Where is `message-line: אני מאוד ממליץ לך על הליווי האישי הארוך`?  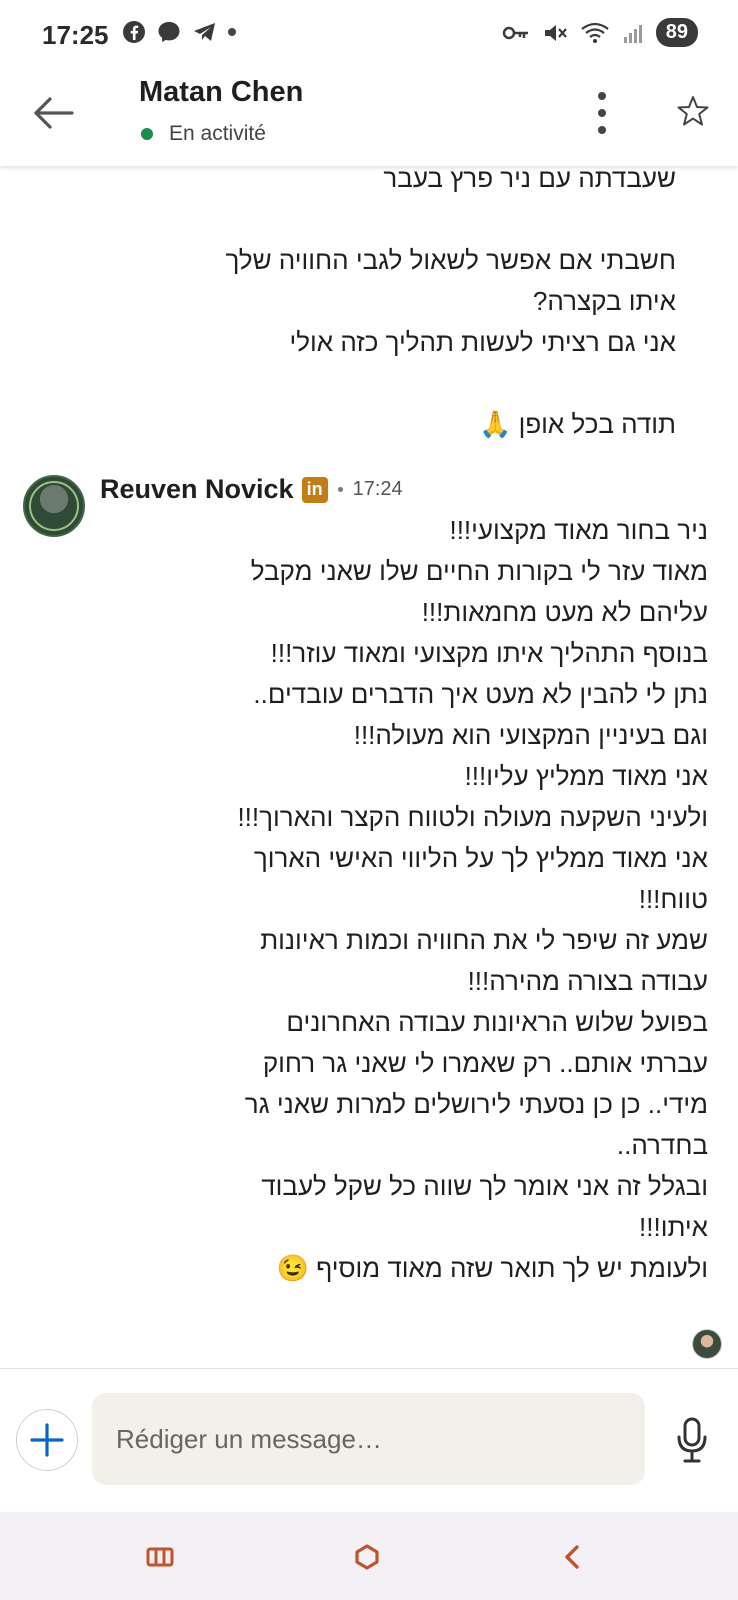
message-line: אני מאוד ממליץ לך על הליווי האישי הארוך is located at coordinates (480, 858).